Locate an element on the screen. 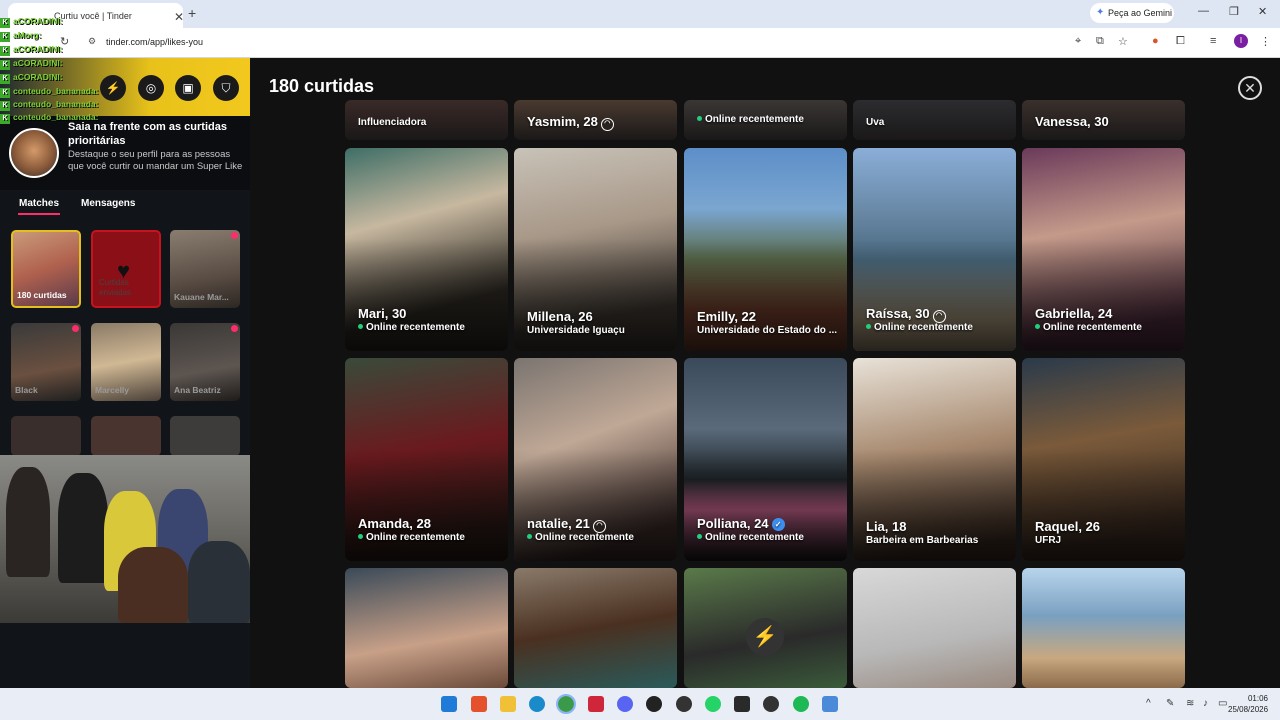 The height and width of the screenshot is (720, 1280). secret-likes-thumb: ♥ Curtidas enviadas is located at coordinates (126, 269).